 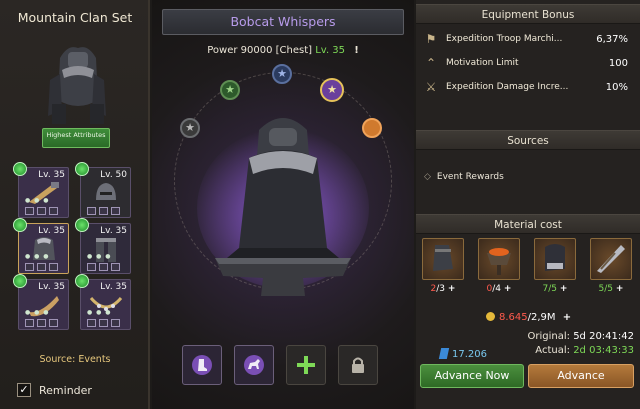 What do you see at coordinates (513, 317) in the screenshot?
I see `gold-have: 8.645` at bounding box center [513, 317].